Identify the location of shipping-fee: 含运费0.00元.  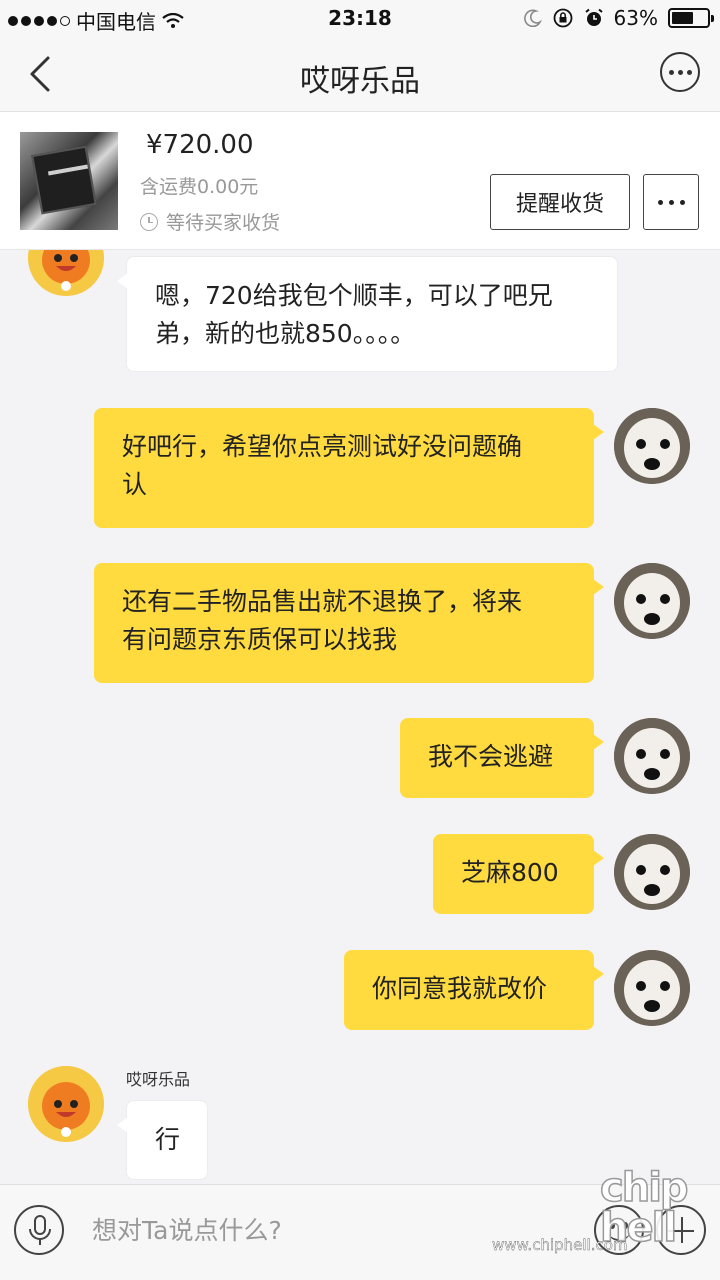
(199, 187).